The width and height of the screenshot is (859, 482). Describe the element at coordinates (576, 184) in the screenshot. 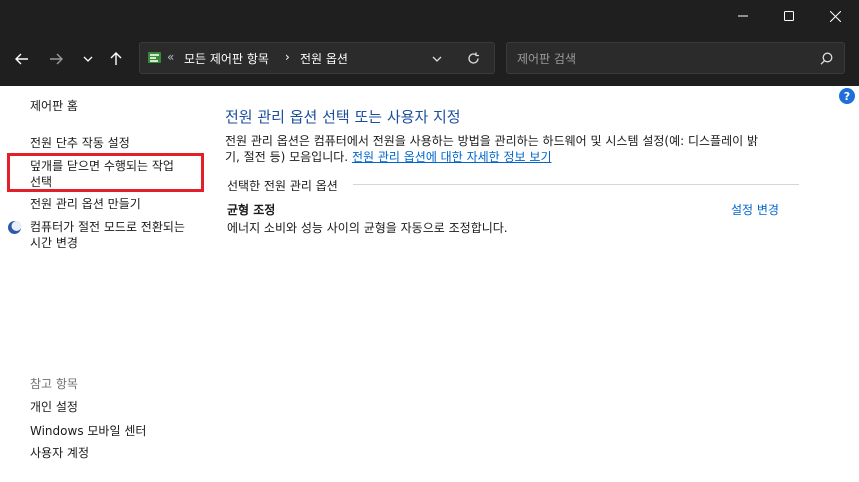

I see `section-divider` at that location.